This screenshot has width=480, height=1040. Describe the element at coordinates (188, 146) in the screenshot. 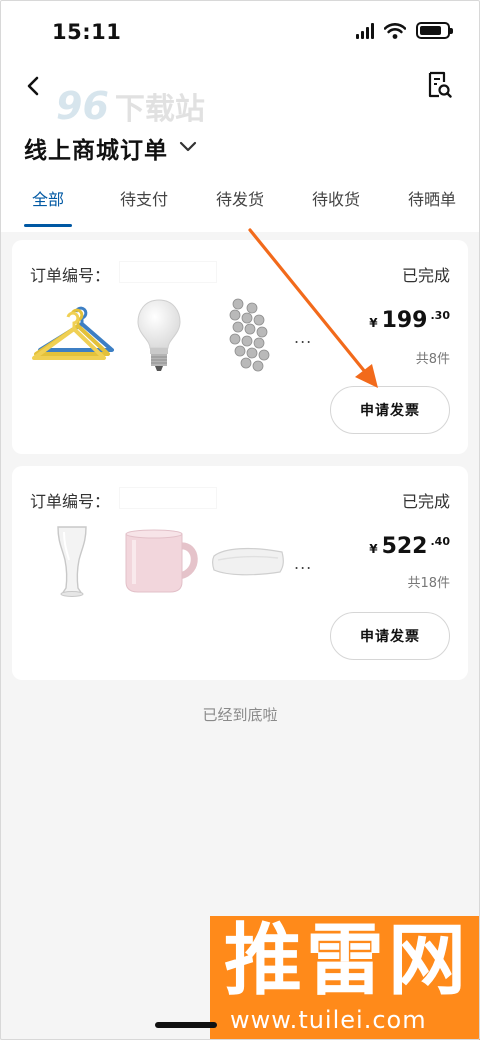

I see `chevron-down-icon` at that location.